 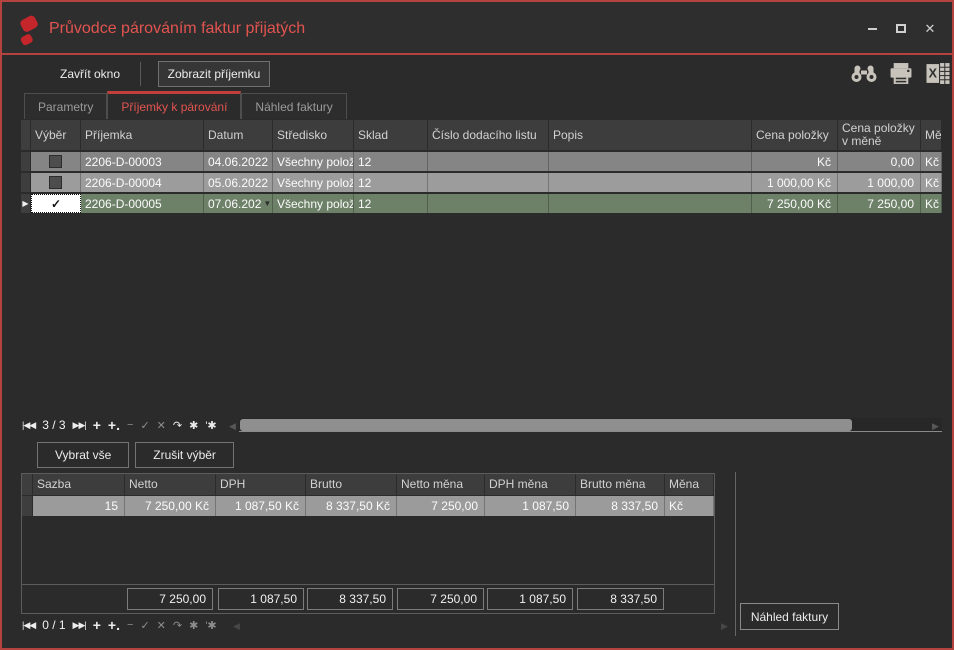 I want to click on column-header: DPH měna, so click(x=530, y=484).